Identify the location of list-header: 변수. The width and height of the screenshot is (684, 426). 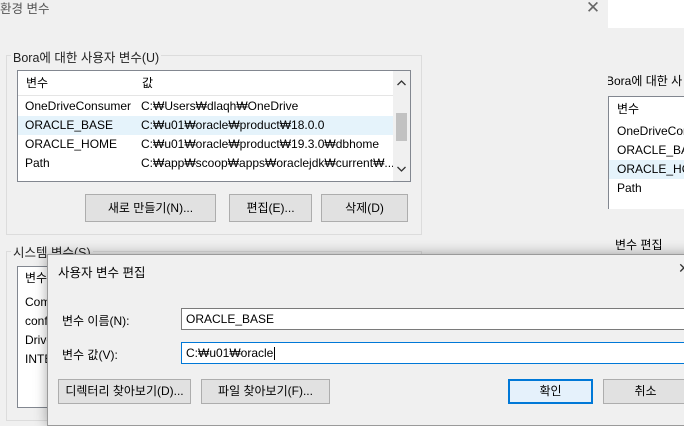
(650, 109).